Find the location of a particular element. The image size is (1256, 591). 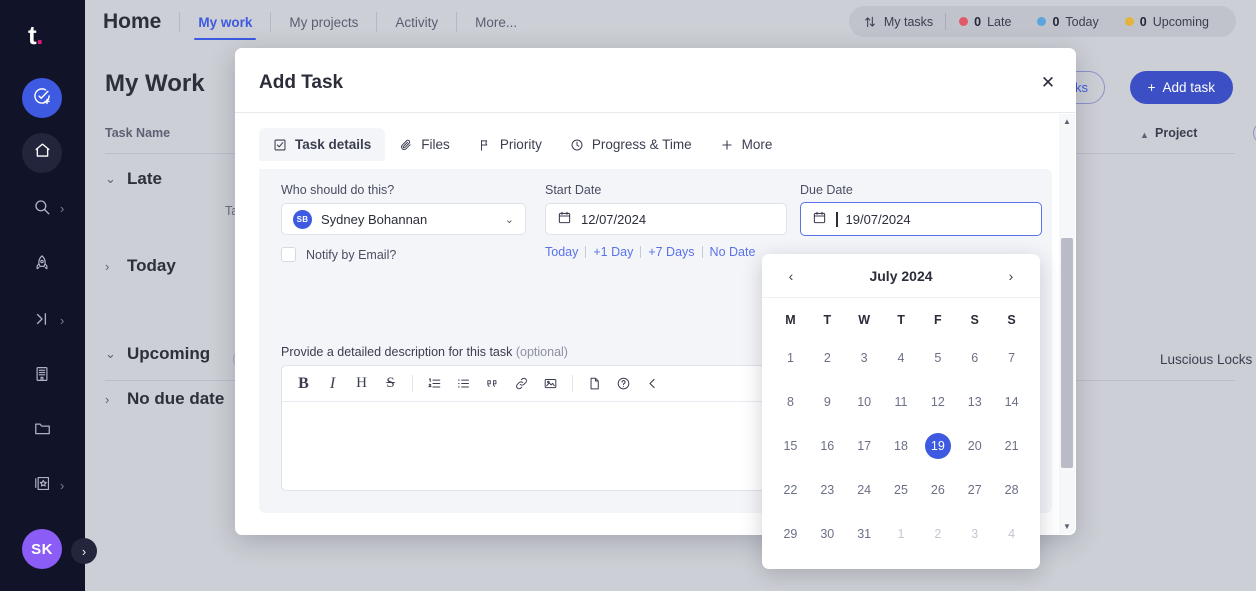

date-cell: 27 is located at coordinates (974, 490).